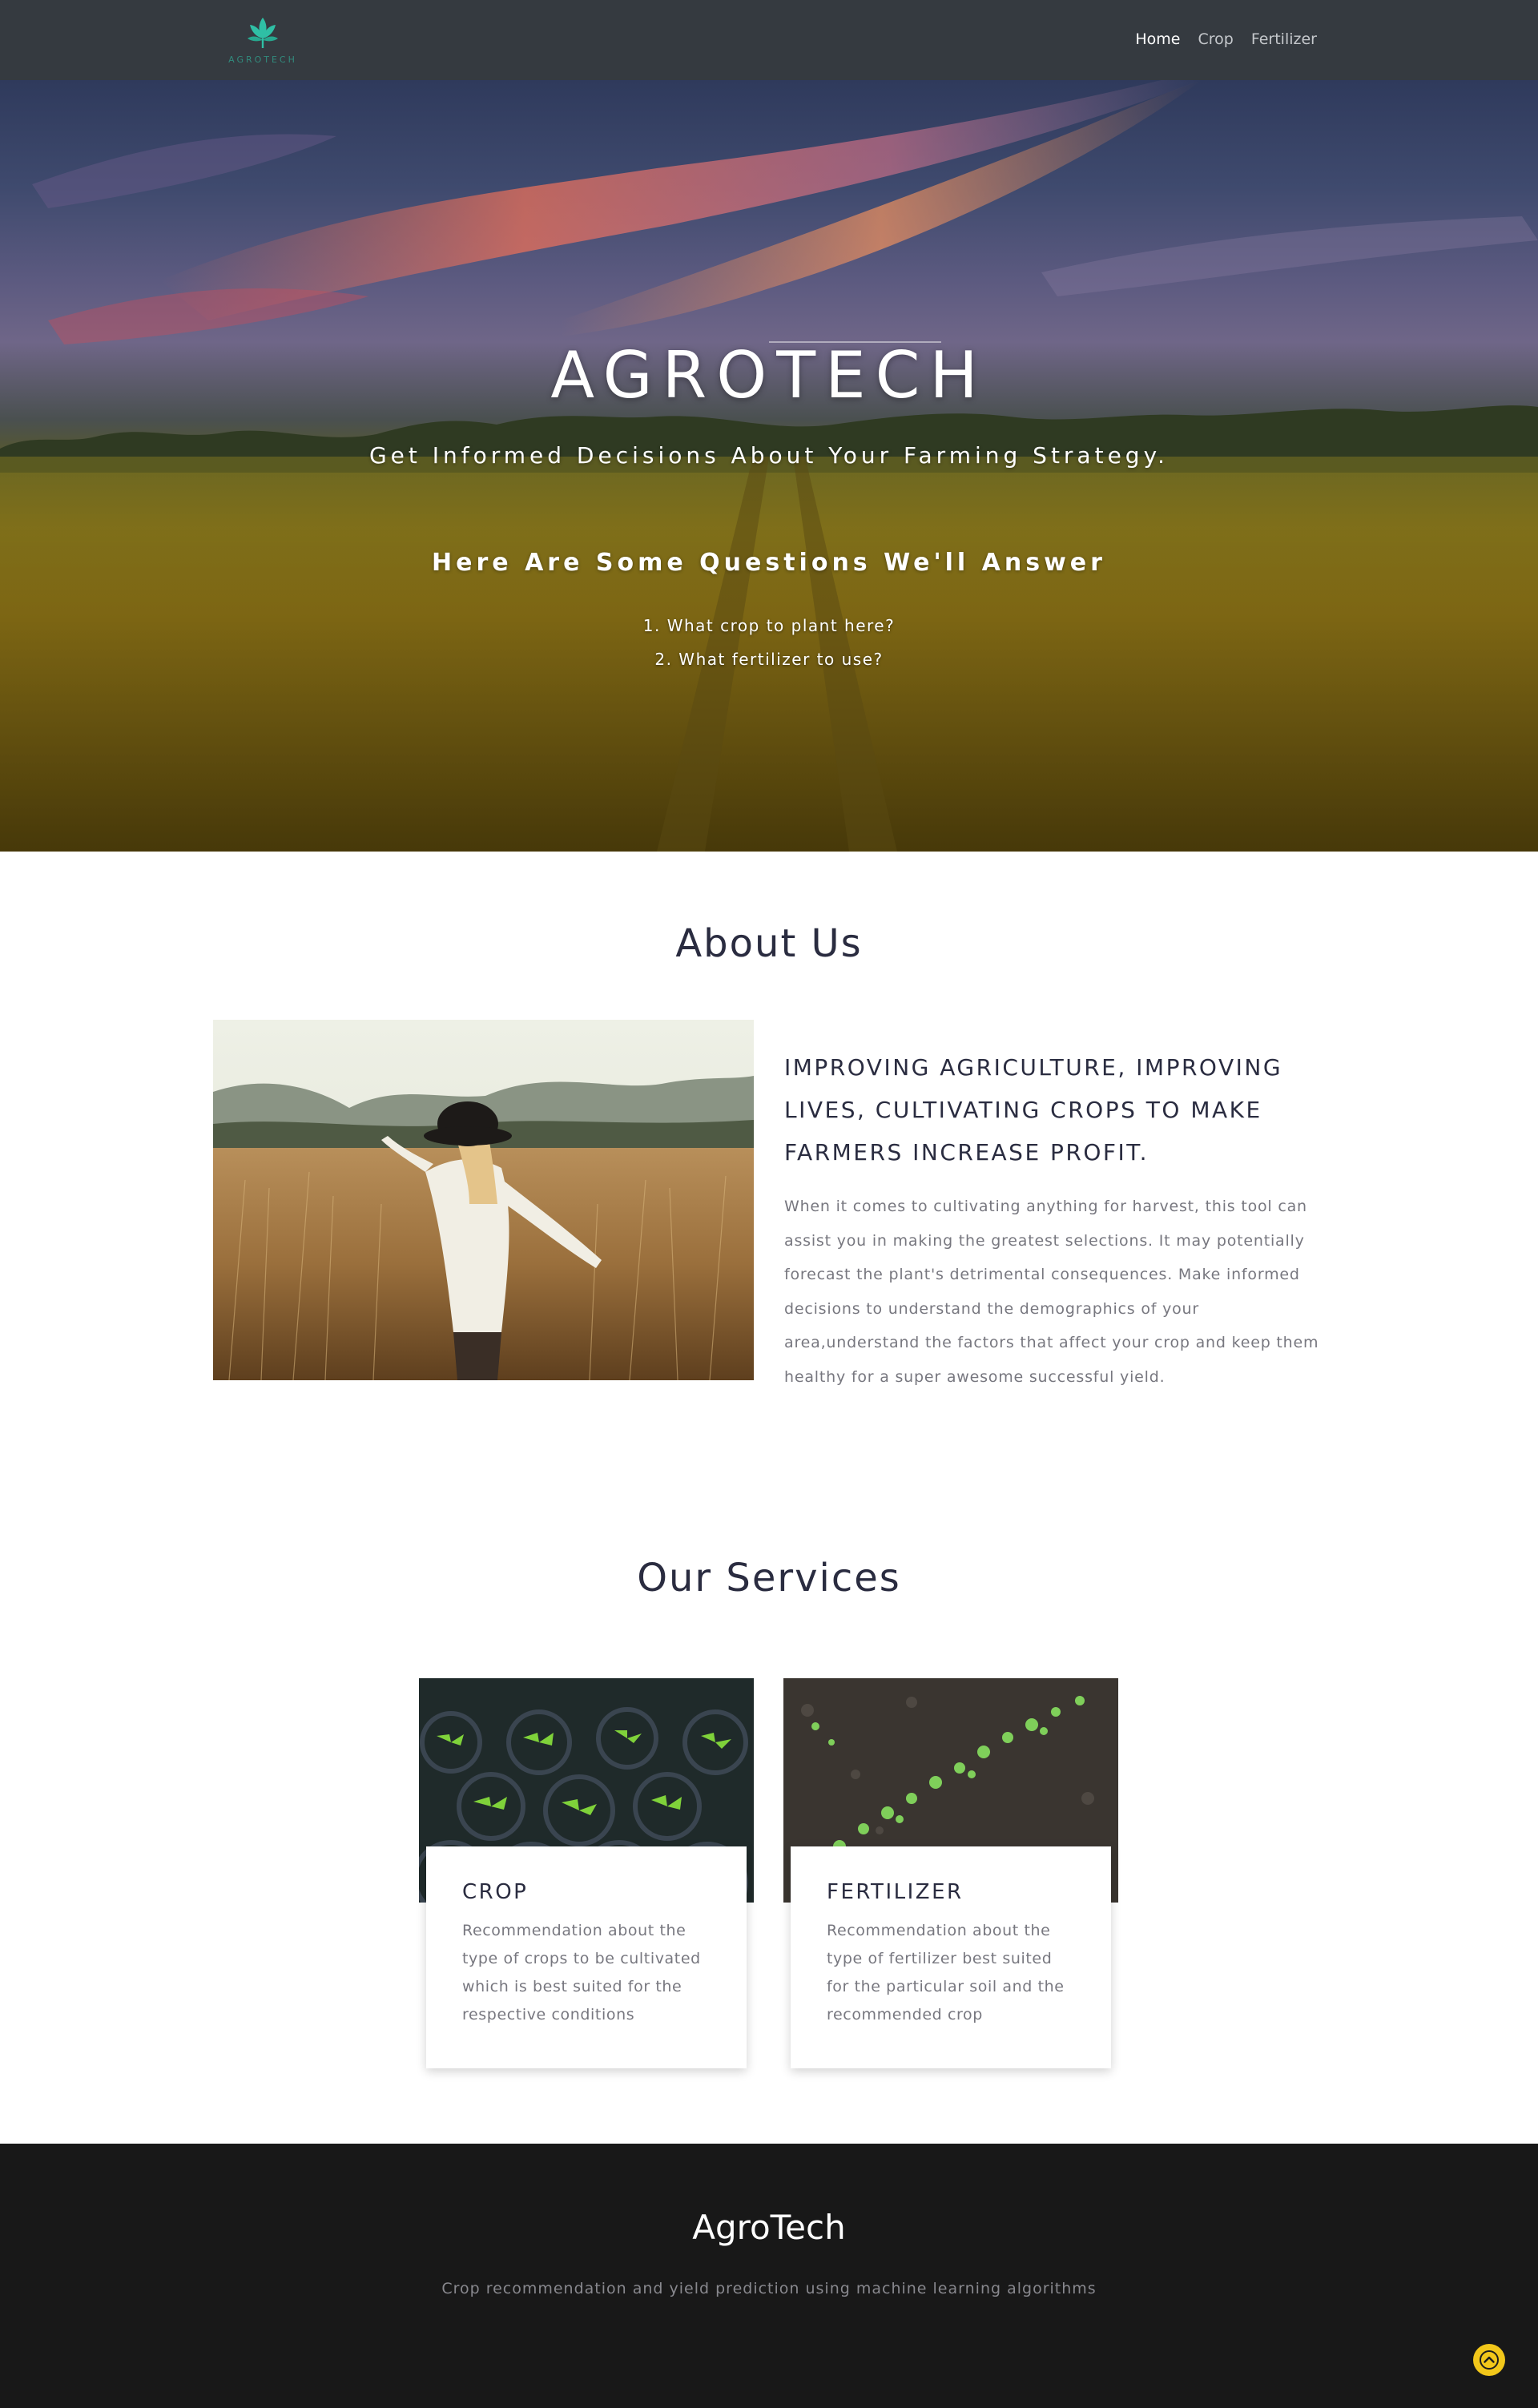 This screenshot has height=2408, width=1538. Describe the element at coordinates (769, 375) in the screenshot. I see `hero-title: AGROTECH` at that location.